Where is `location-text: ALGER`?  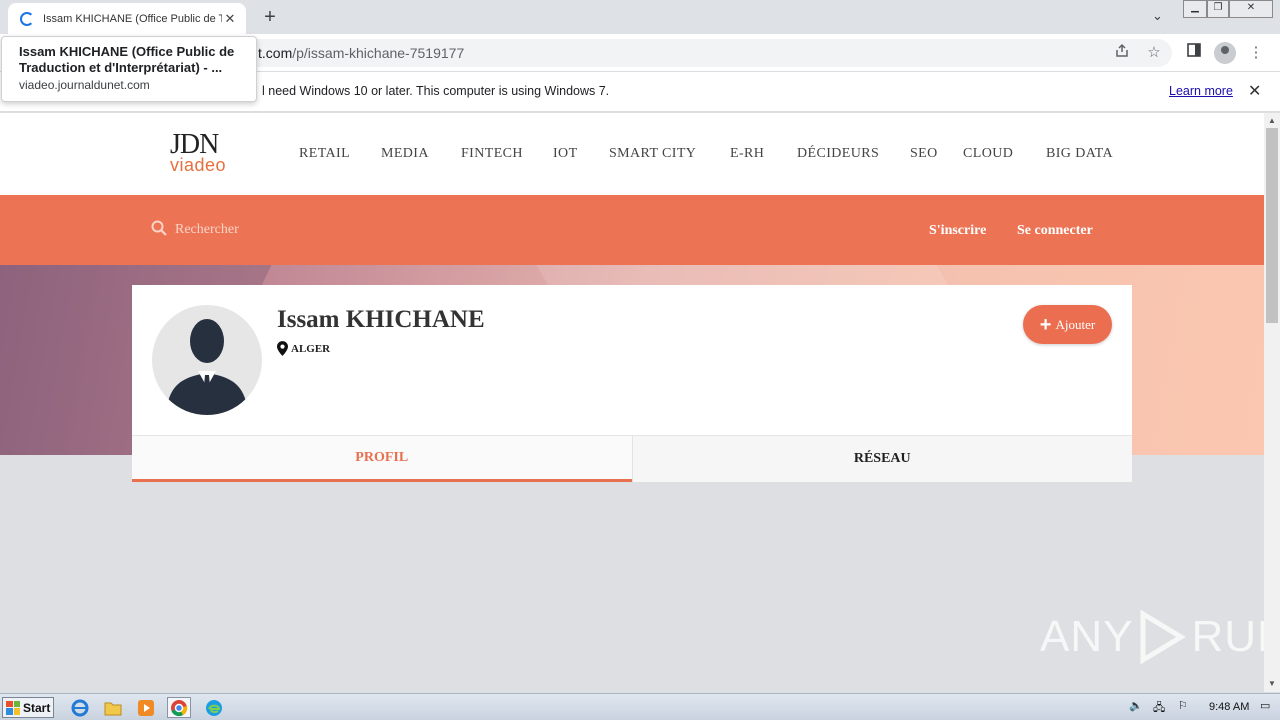 location-text: ALGER is located at coordinates (311, 348).